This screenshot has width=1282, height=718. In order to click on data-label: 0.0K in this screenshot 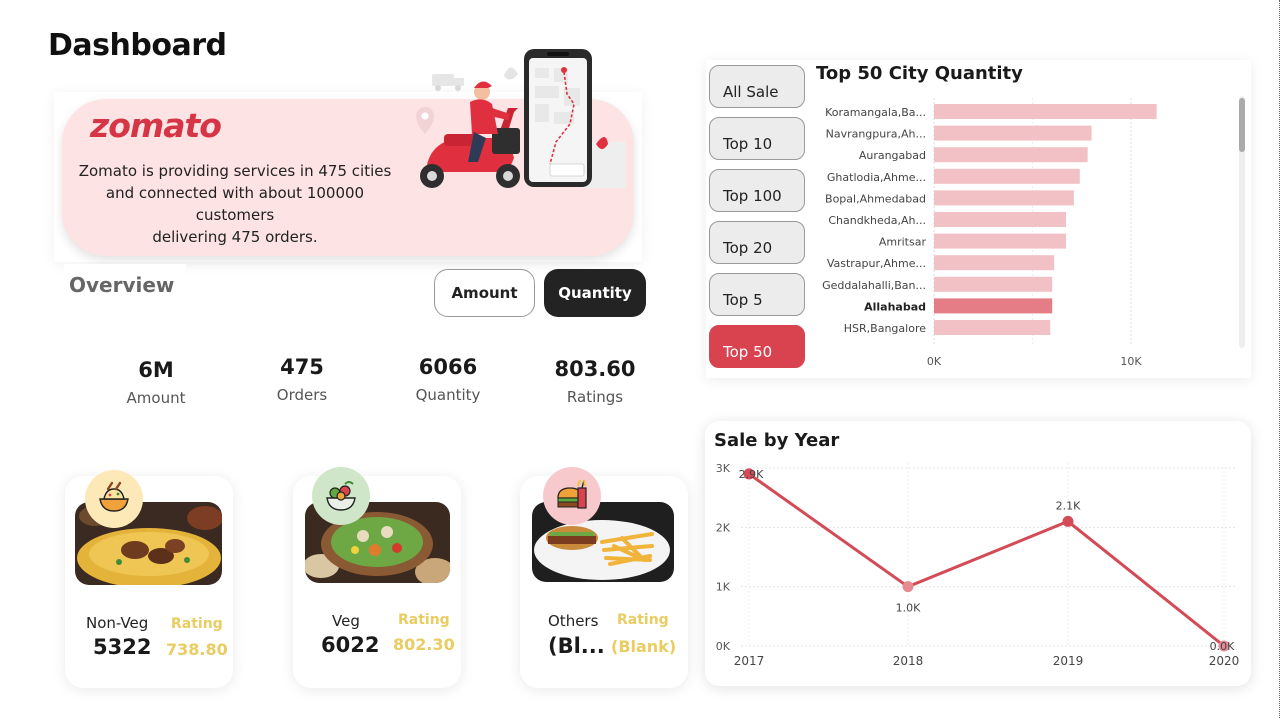, I will do `click(1222, 646)`.